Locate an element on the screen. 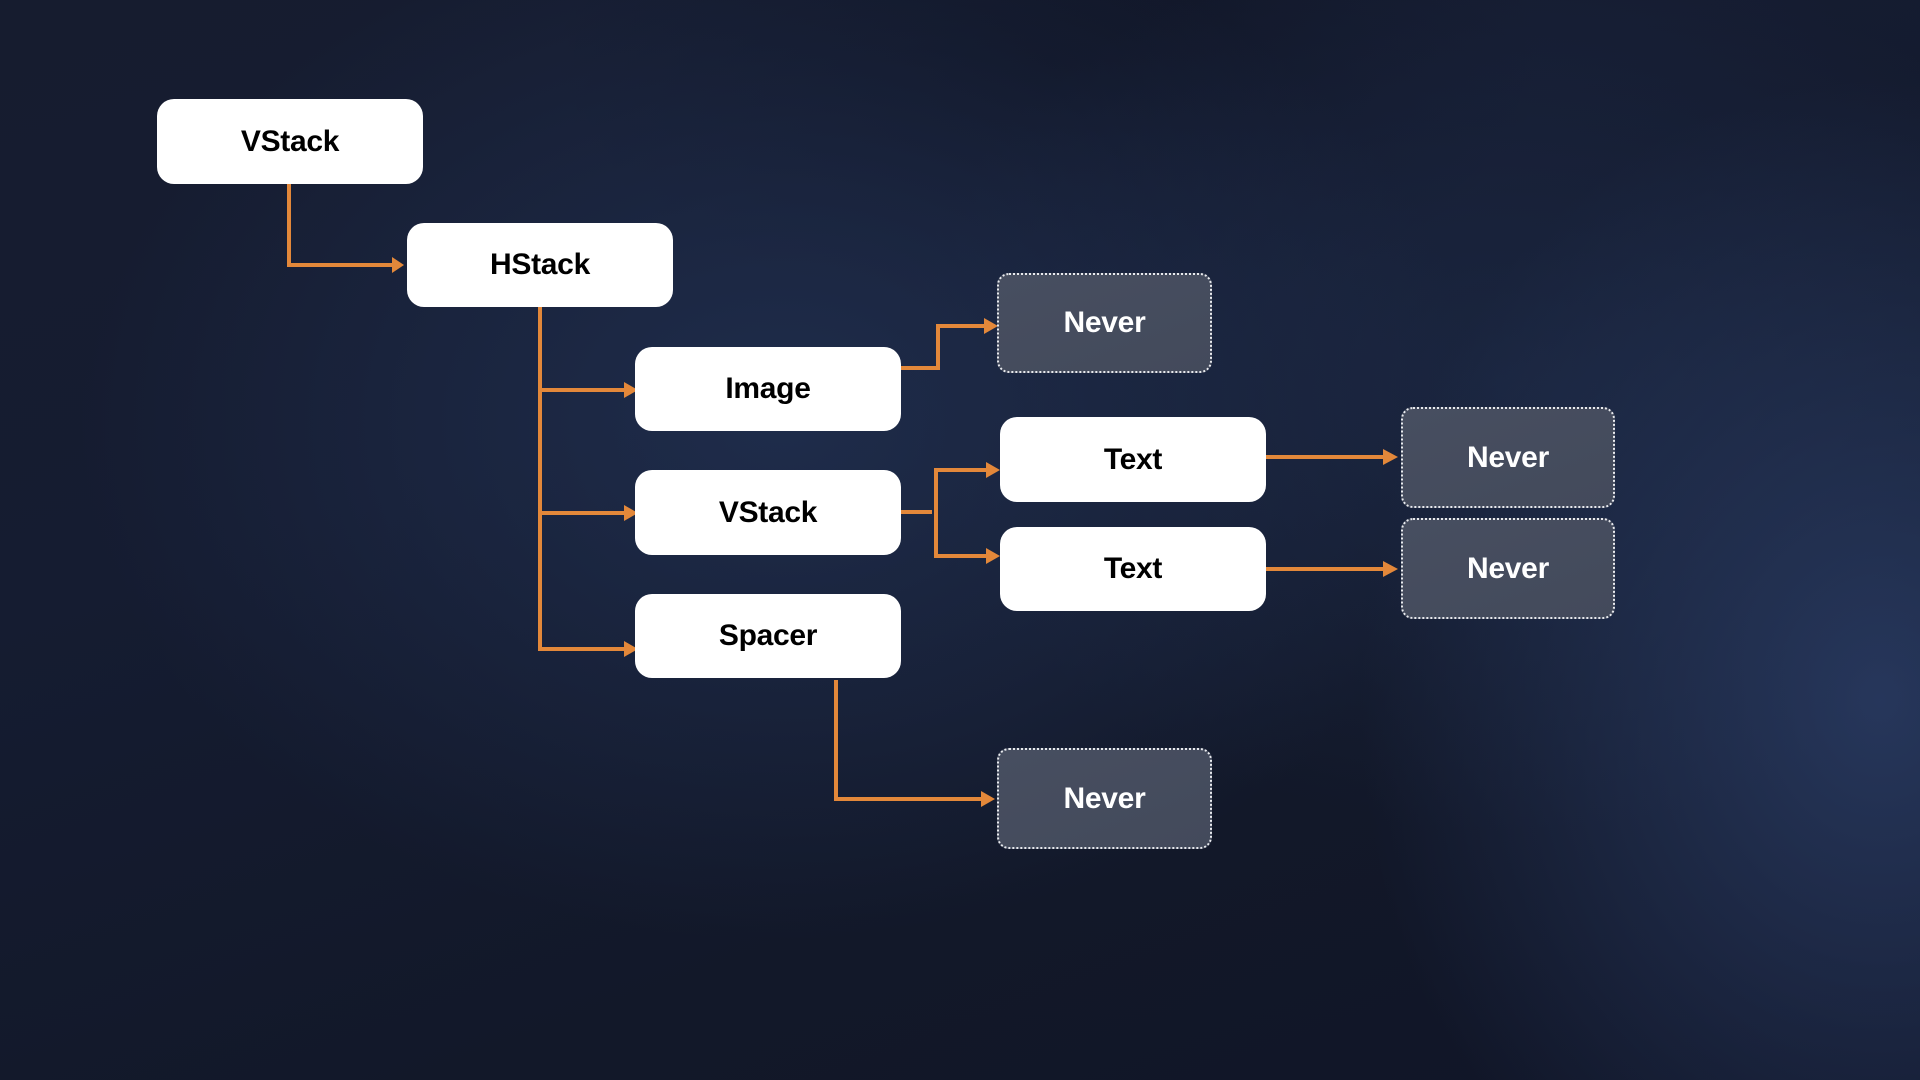  node-text-1: Text is located at coordinates (1133, 459).